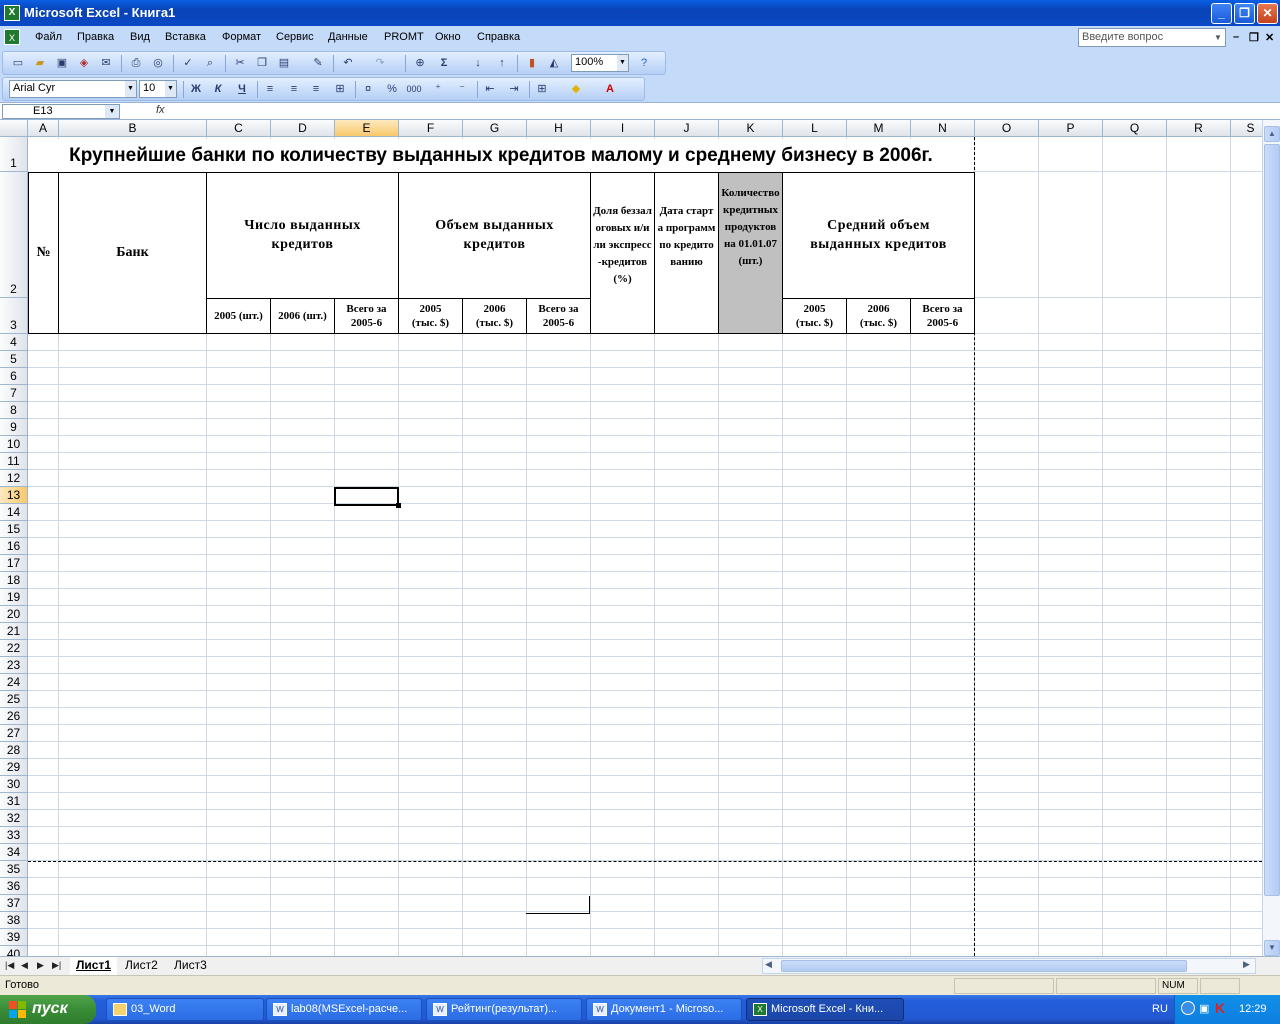  What do you see at coordinates (420, 63) in the screenshot?
I see `hyperlink-icon: ⊕` at bounding box center [420, 63].